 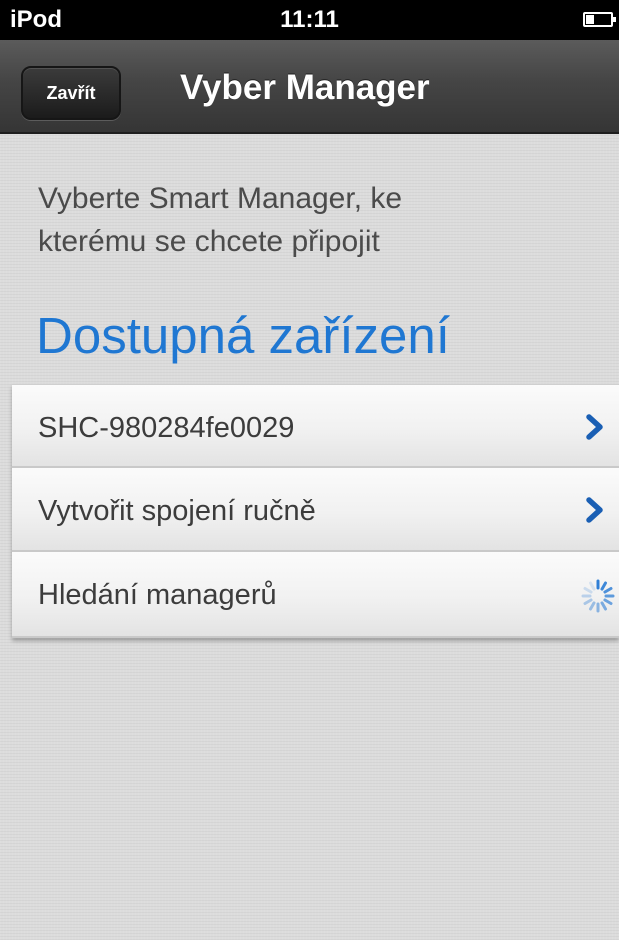 I want to click on loading-spinner-icon, so click(x=598, y=596).